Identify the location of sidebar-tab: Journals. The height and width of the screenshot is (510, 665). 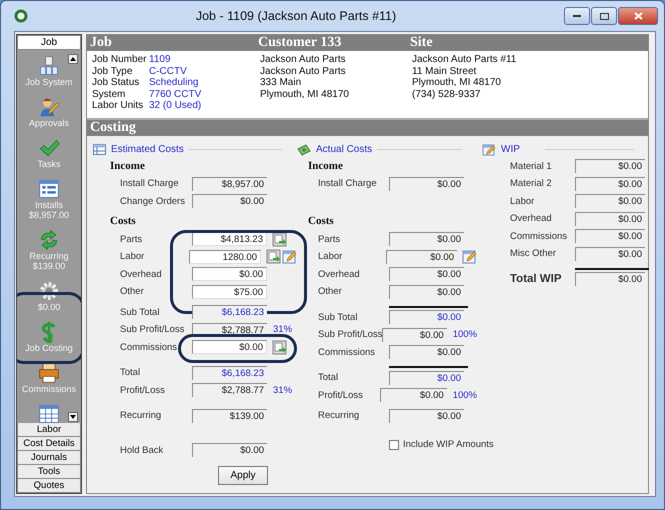
(49, 458).